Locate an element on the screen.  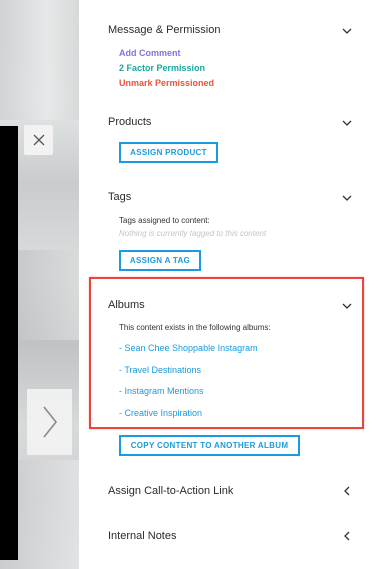
collapse-toggle-products is located at coordinates (347, 123).